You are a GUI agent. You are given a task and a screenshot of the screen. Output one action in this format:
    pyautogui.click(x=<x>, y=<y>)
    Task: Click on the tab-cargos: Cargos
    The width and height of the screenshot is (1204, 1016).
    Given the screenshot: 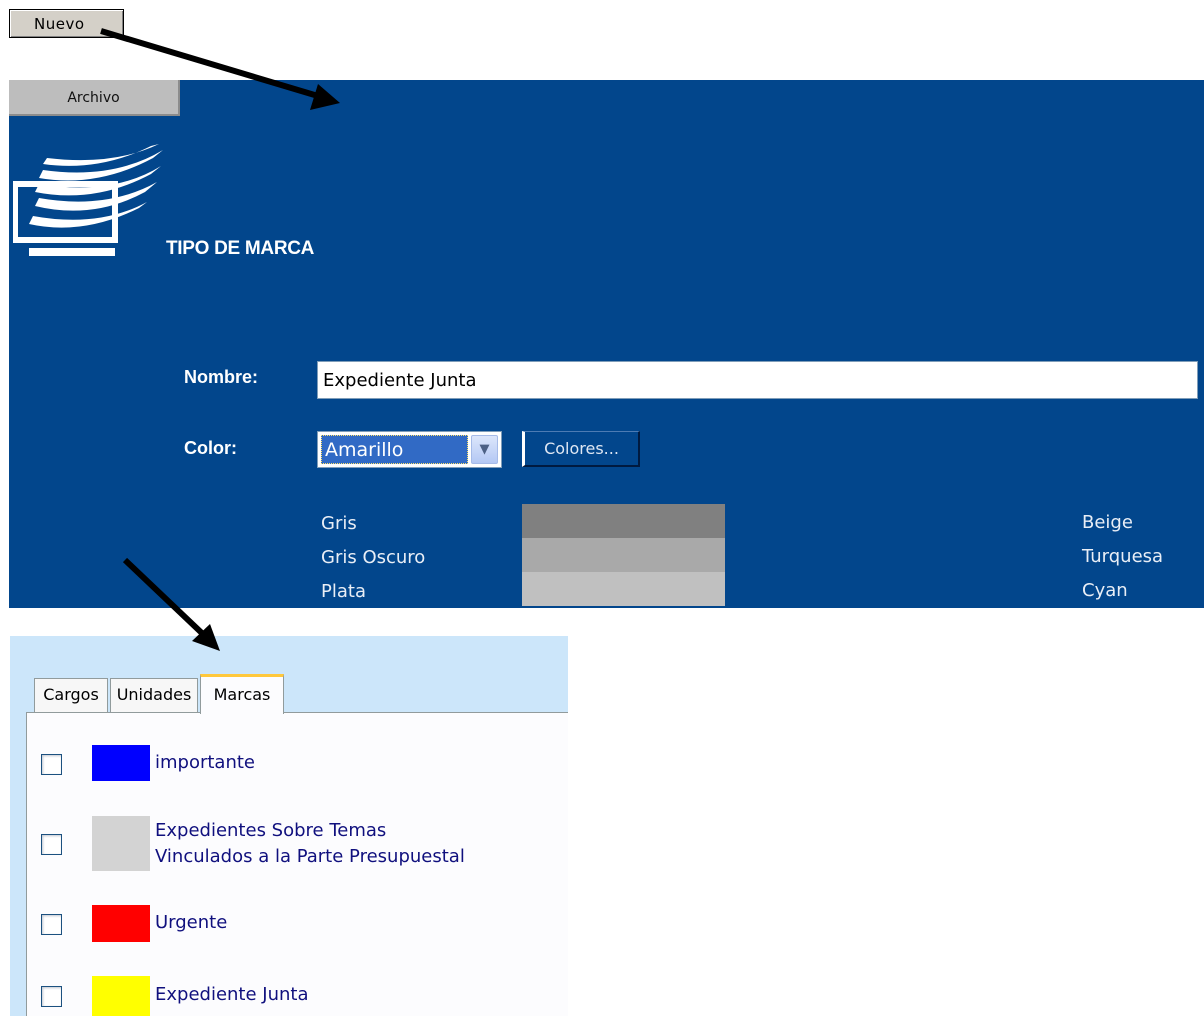 What is the action you would take?
    pyautogui.click(x=71, y=695)
    